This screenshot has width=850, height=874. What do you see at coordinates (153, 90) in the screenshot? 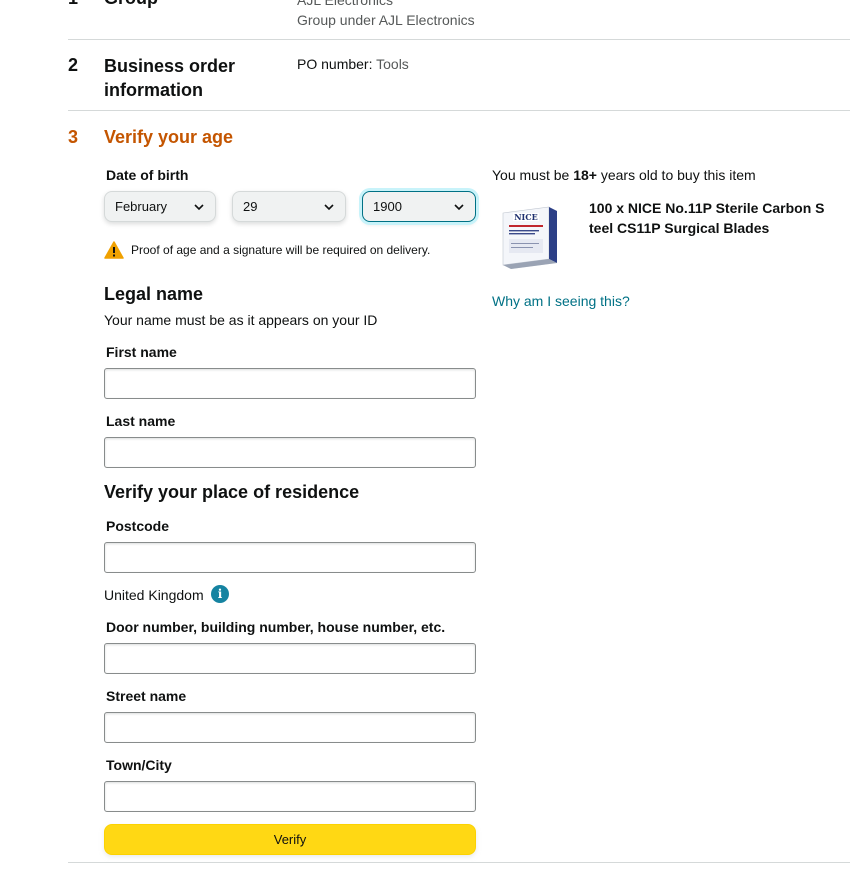
I see `step-title-line-2: information` at bounding box center [153, 90].